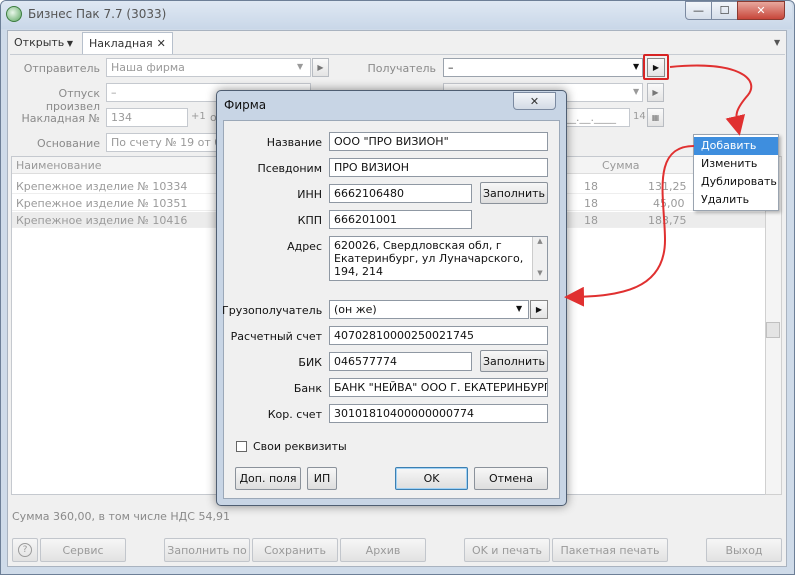 Image resolution: width=795 pixels, height=575 pixels. Describe the element at coordinates (431, 478) in the screenshot. I see `ok-button: OK` at that location.